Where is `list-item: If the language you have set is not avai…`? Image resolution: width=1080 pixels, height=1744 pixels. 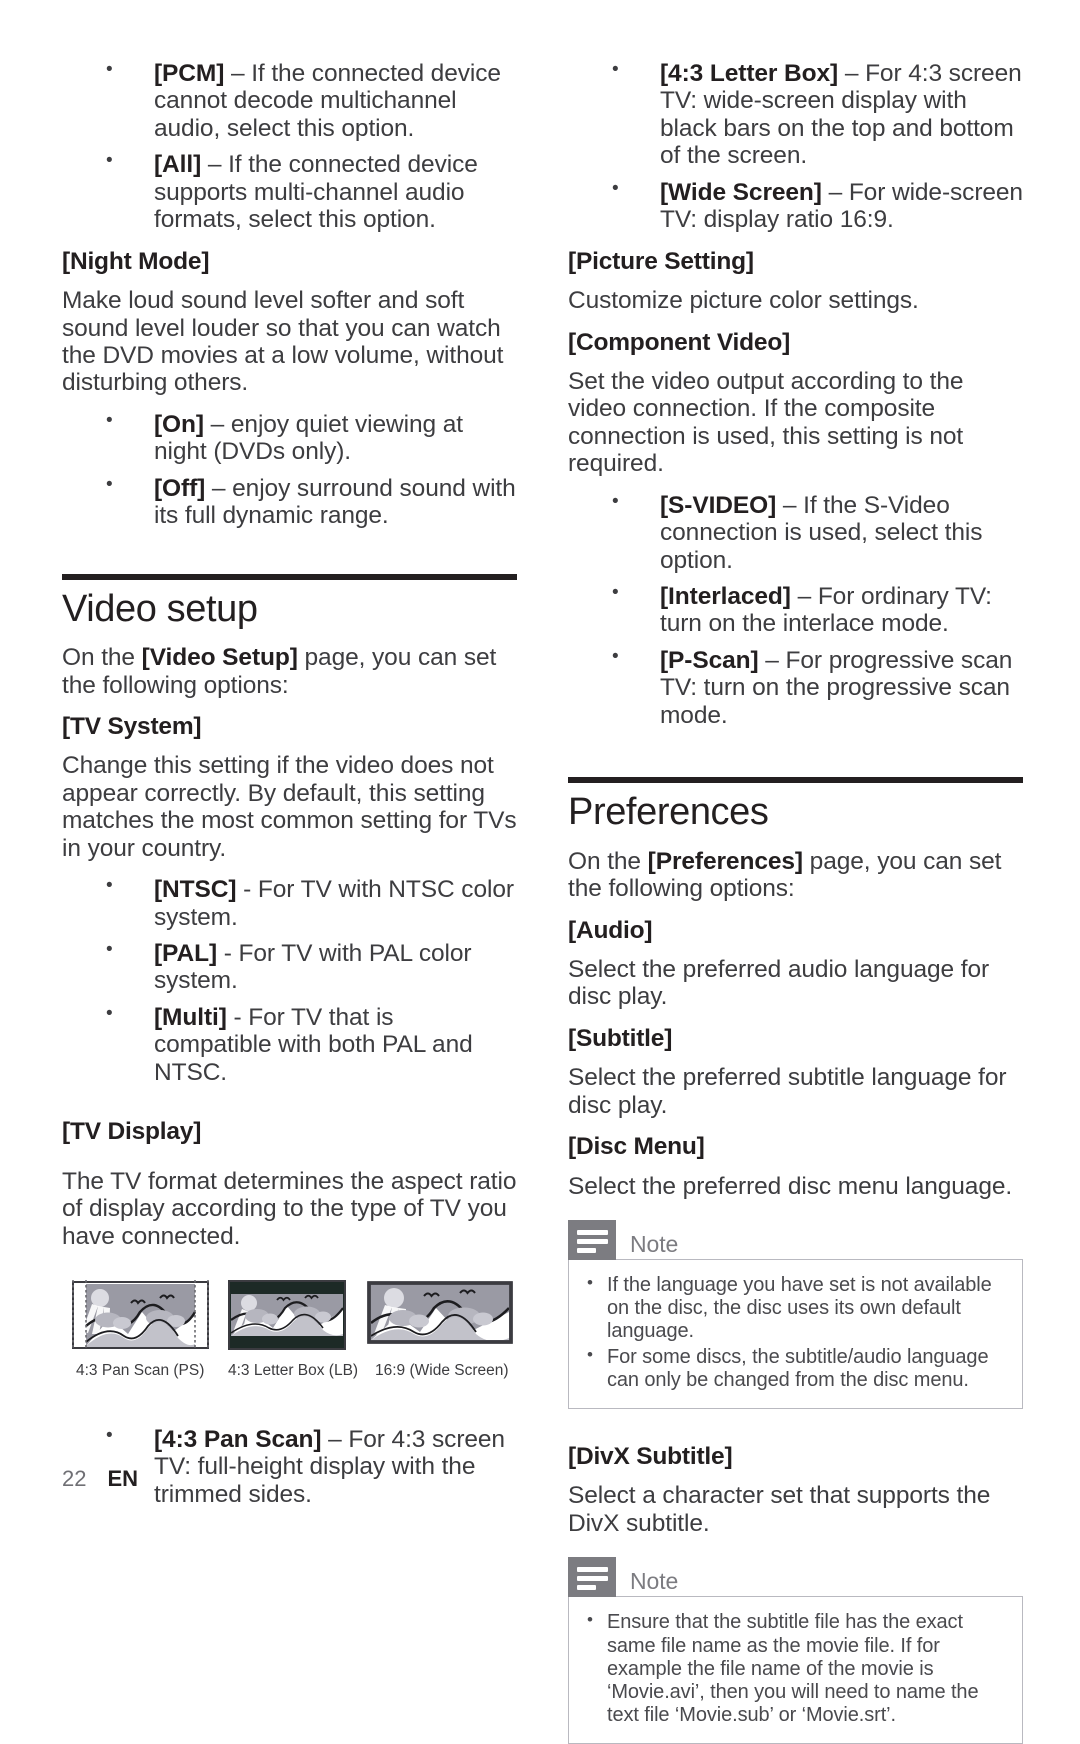 list-item: If the language you have set is not avai… is located at coordinates (792, 1308).